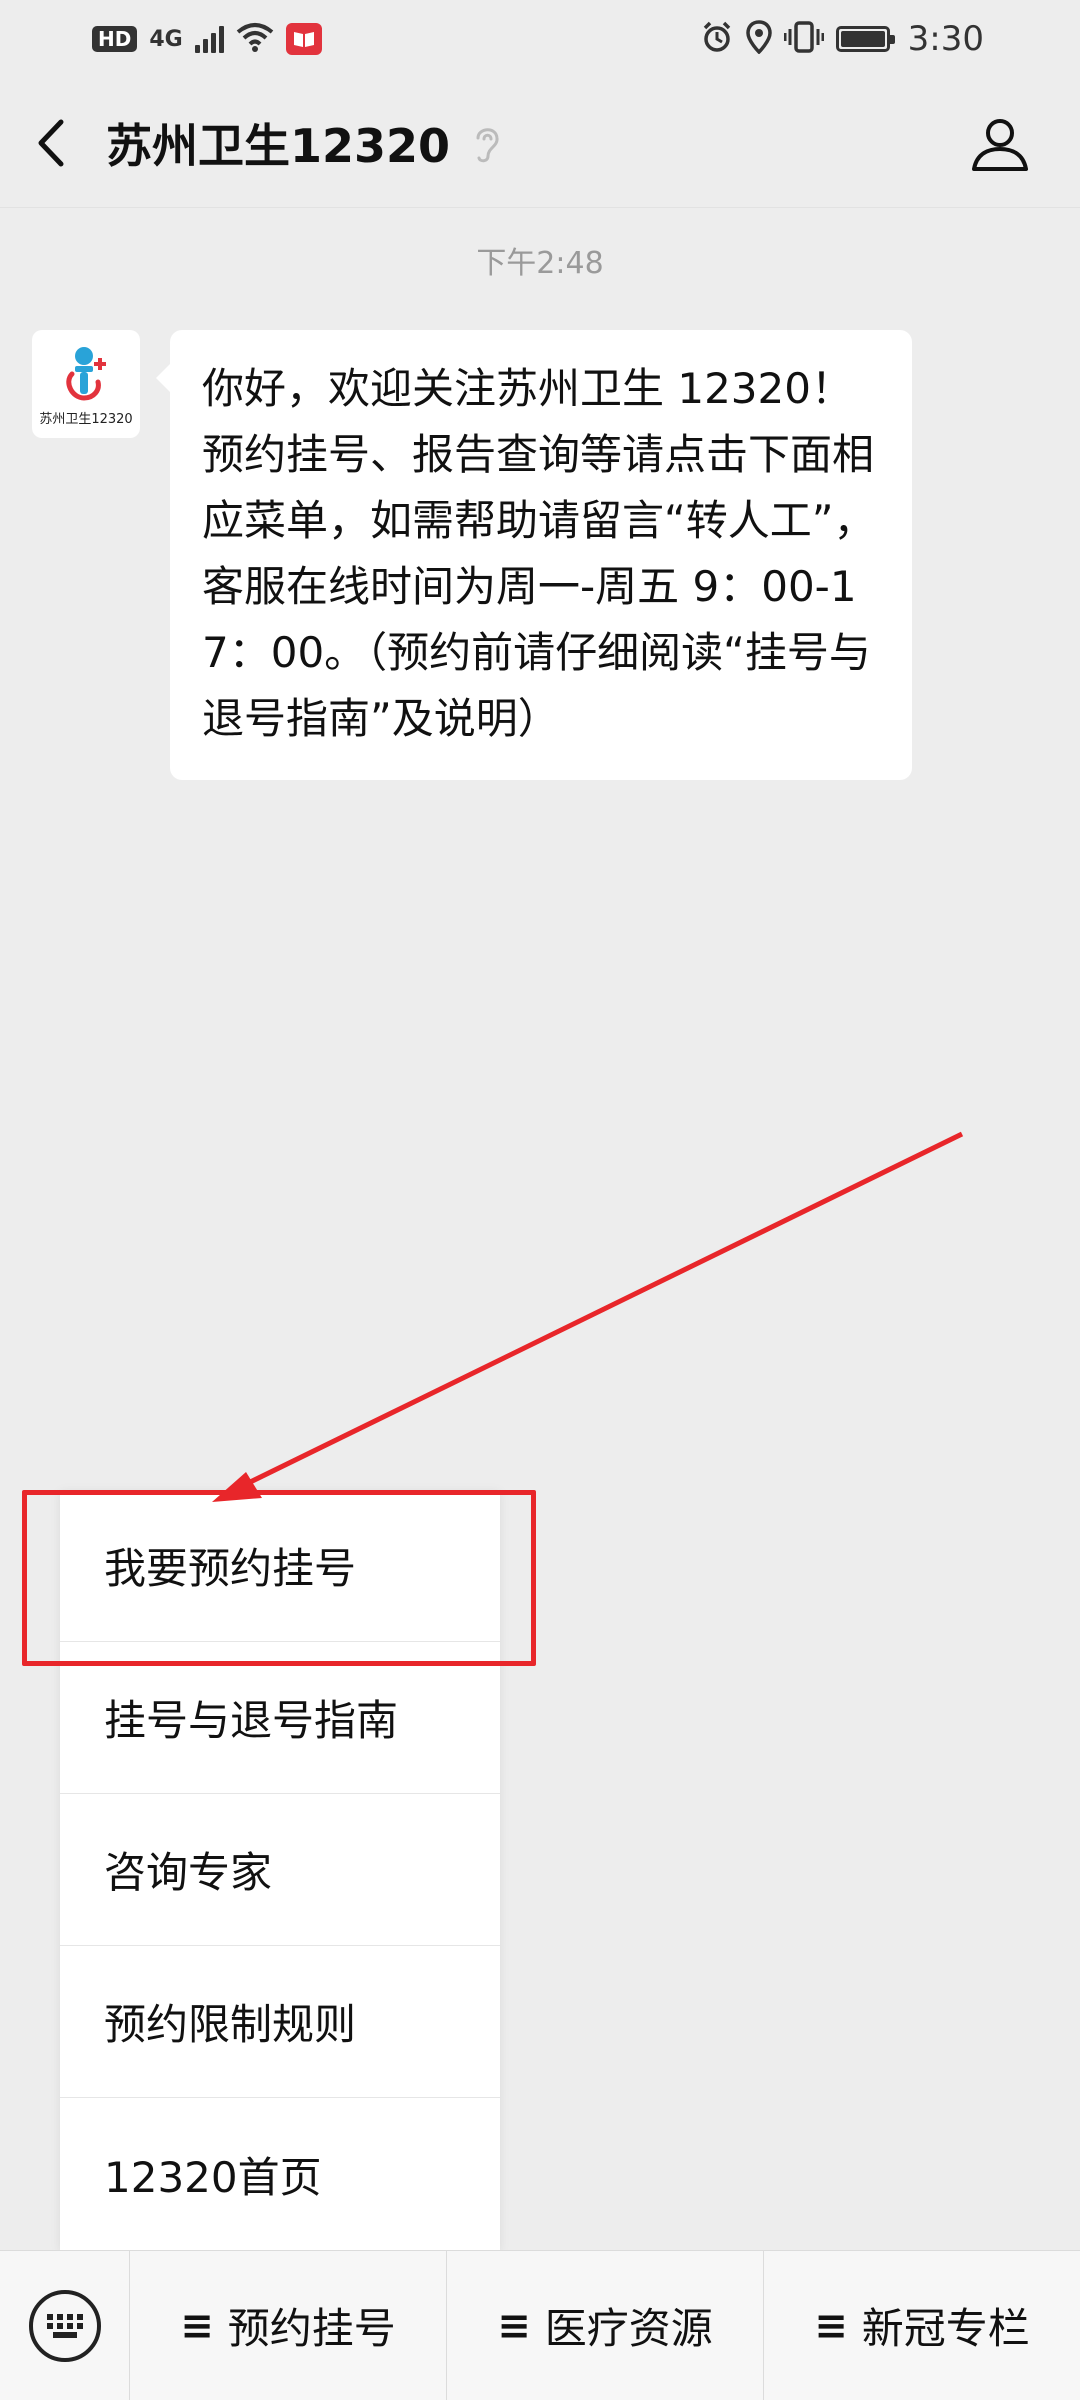 The height and width of the screenshot is (2400, 1080). Describe the element at coordinates (758, 39) in the screenshot. I see `location-icon` at that location.